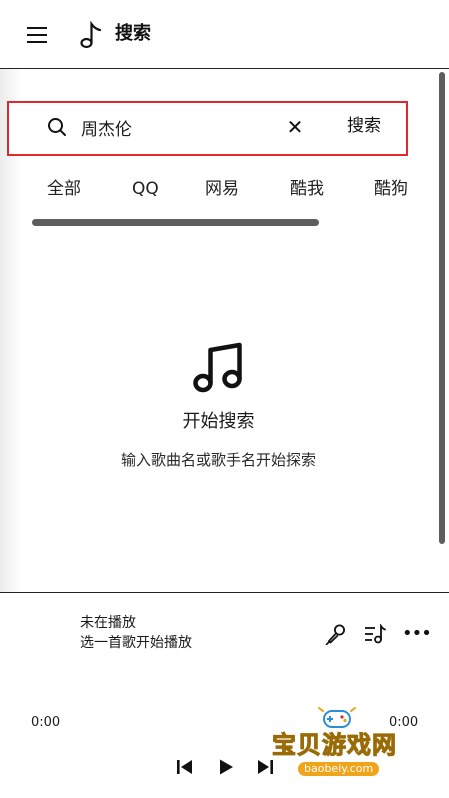 The height and width of the screenshot is (798, 449). Describe the element at coordinates (226, 767) in the screenshot. I see `play-icon` at that location.